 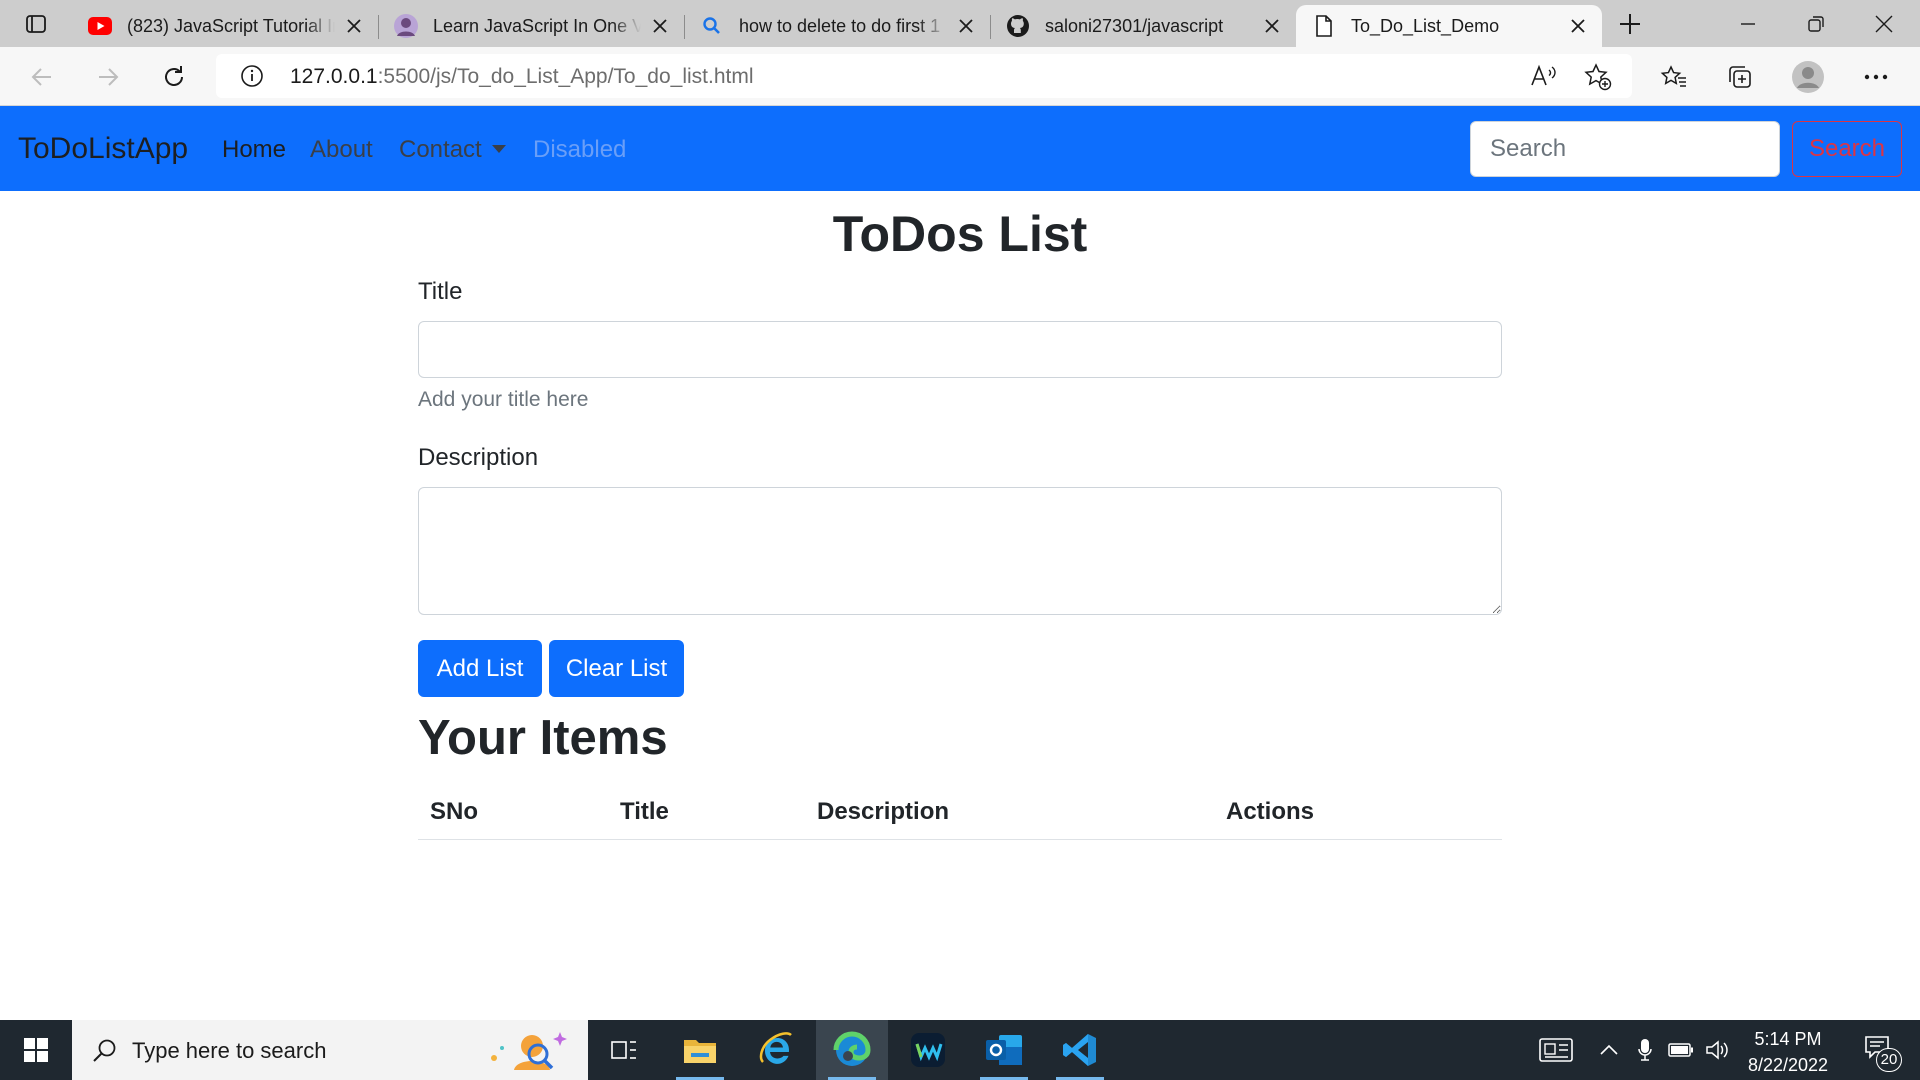 I want to click on profile-avatar-icon, so click(x=1808, y=77).